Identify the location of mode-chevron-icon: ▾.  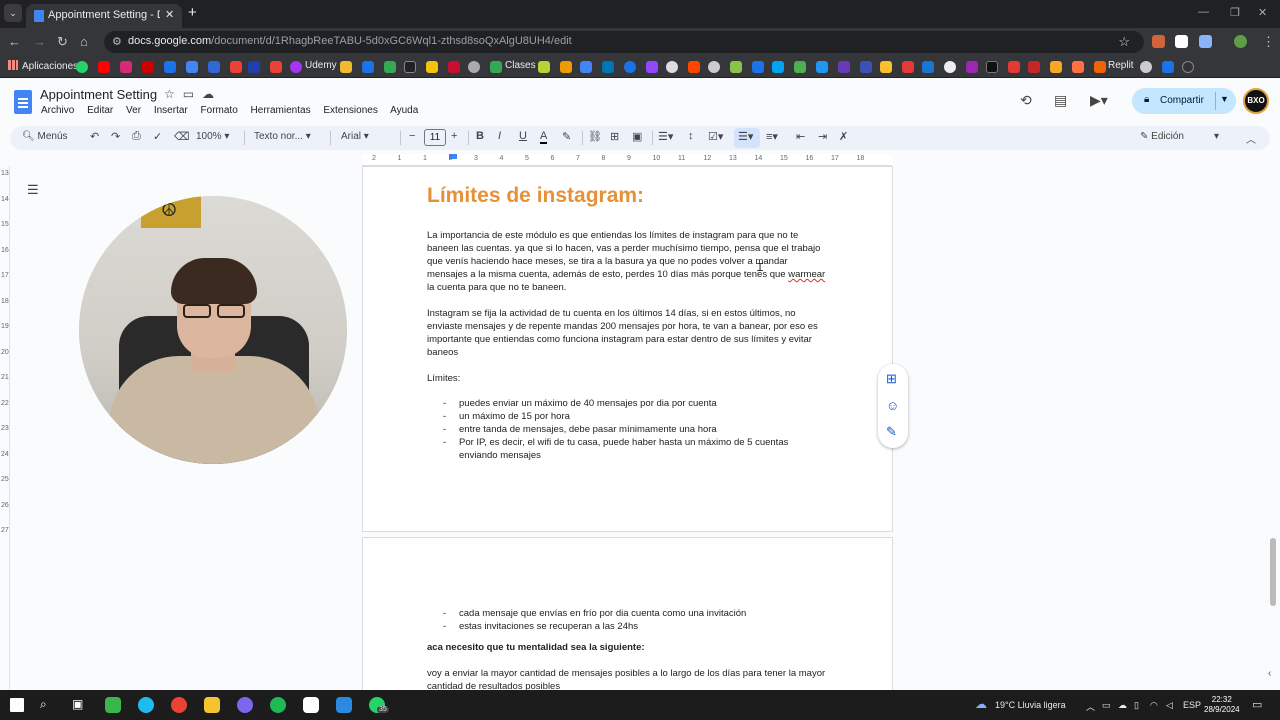
(1216, 136).